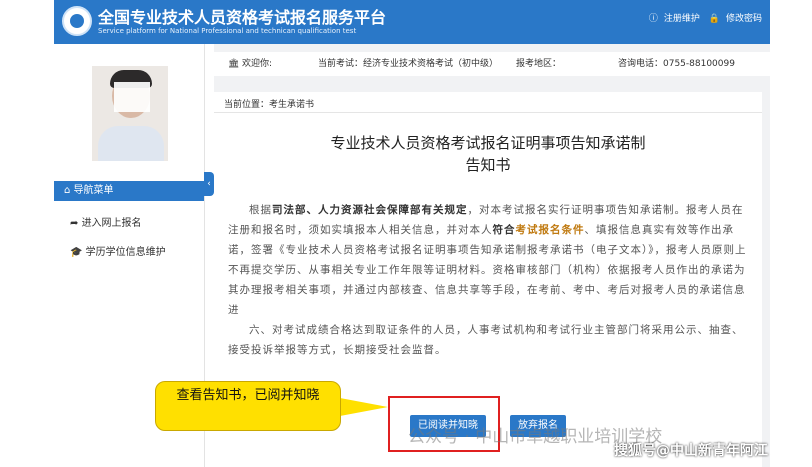  I want to click on share-icon: ➦, so click(76, 223).